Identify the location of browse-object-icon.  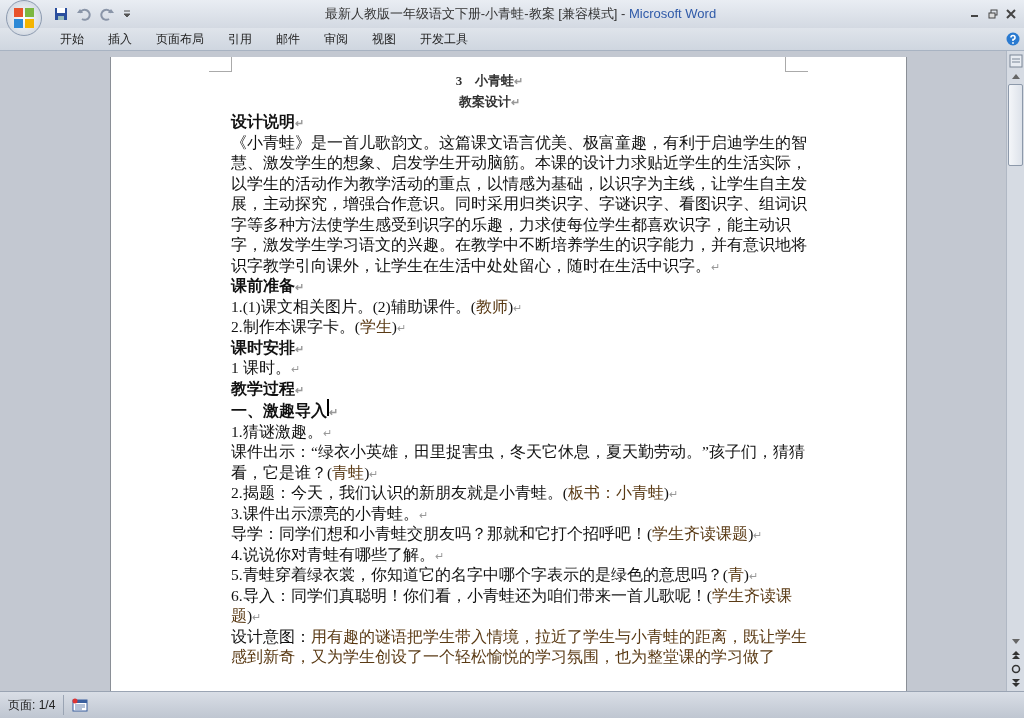
(1015, 669).